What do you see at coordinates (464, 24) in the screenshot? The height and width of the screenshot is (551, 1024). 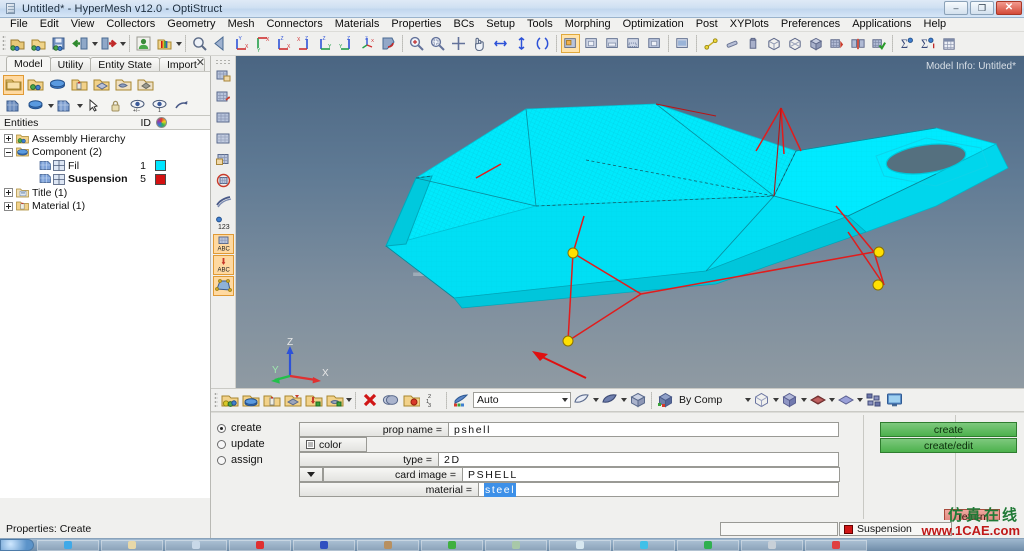 I see `menu-item-bcs: BCs` at bounding box center [464, 24].